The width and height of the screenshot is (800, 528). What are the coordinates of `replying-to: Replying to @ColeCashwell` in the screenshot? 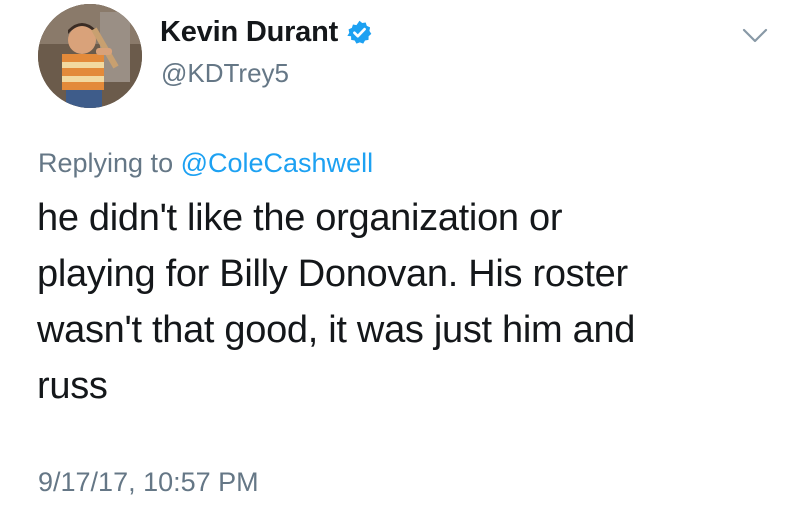 It's located at (205, 163).